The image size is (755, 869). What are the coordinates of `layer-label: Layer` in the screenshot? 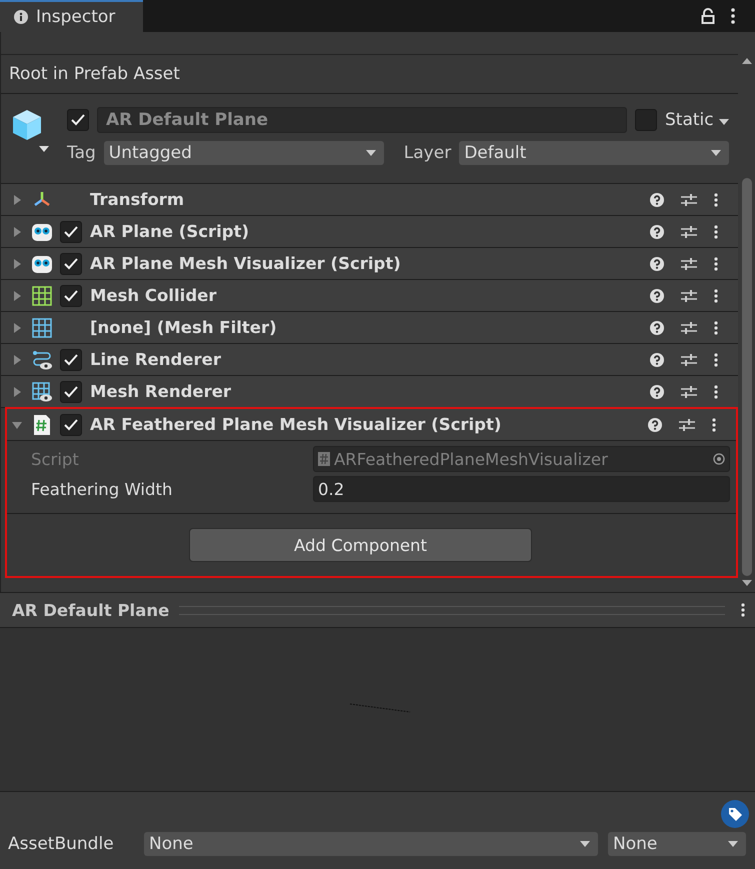 It's located at (428, 153).